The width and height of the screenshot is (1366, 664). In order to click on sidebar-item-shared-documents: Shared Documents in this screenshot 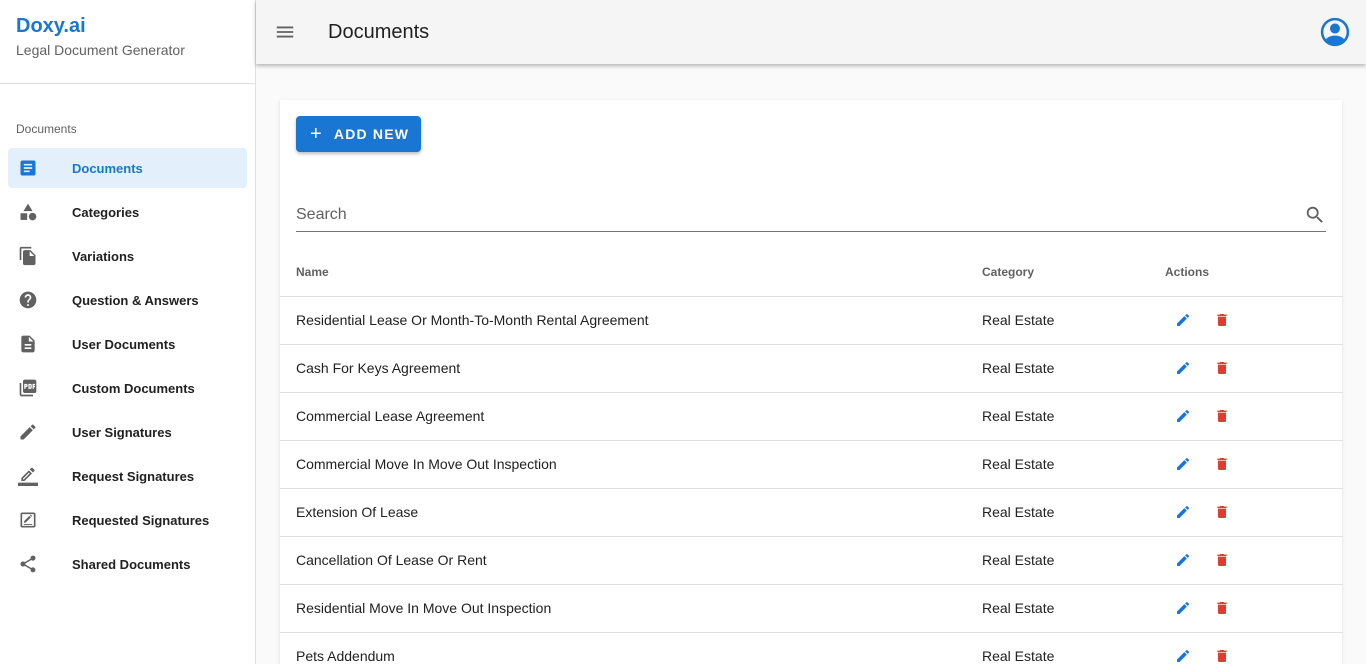, I will do `click(127, 564)`.